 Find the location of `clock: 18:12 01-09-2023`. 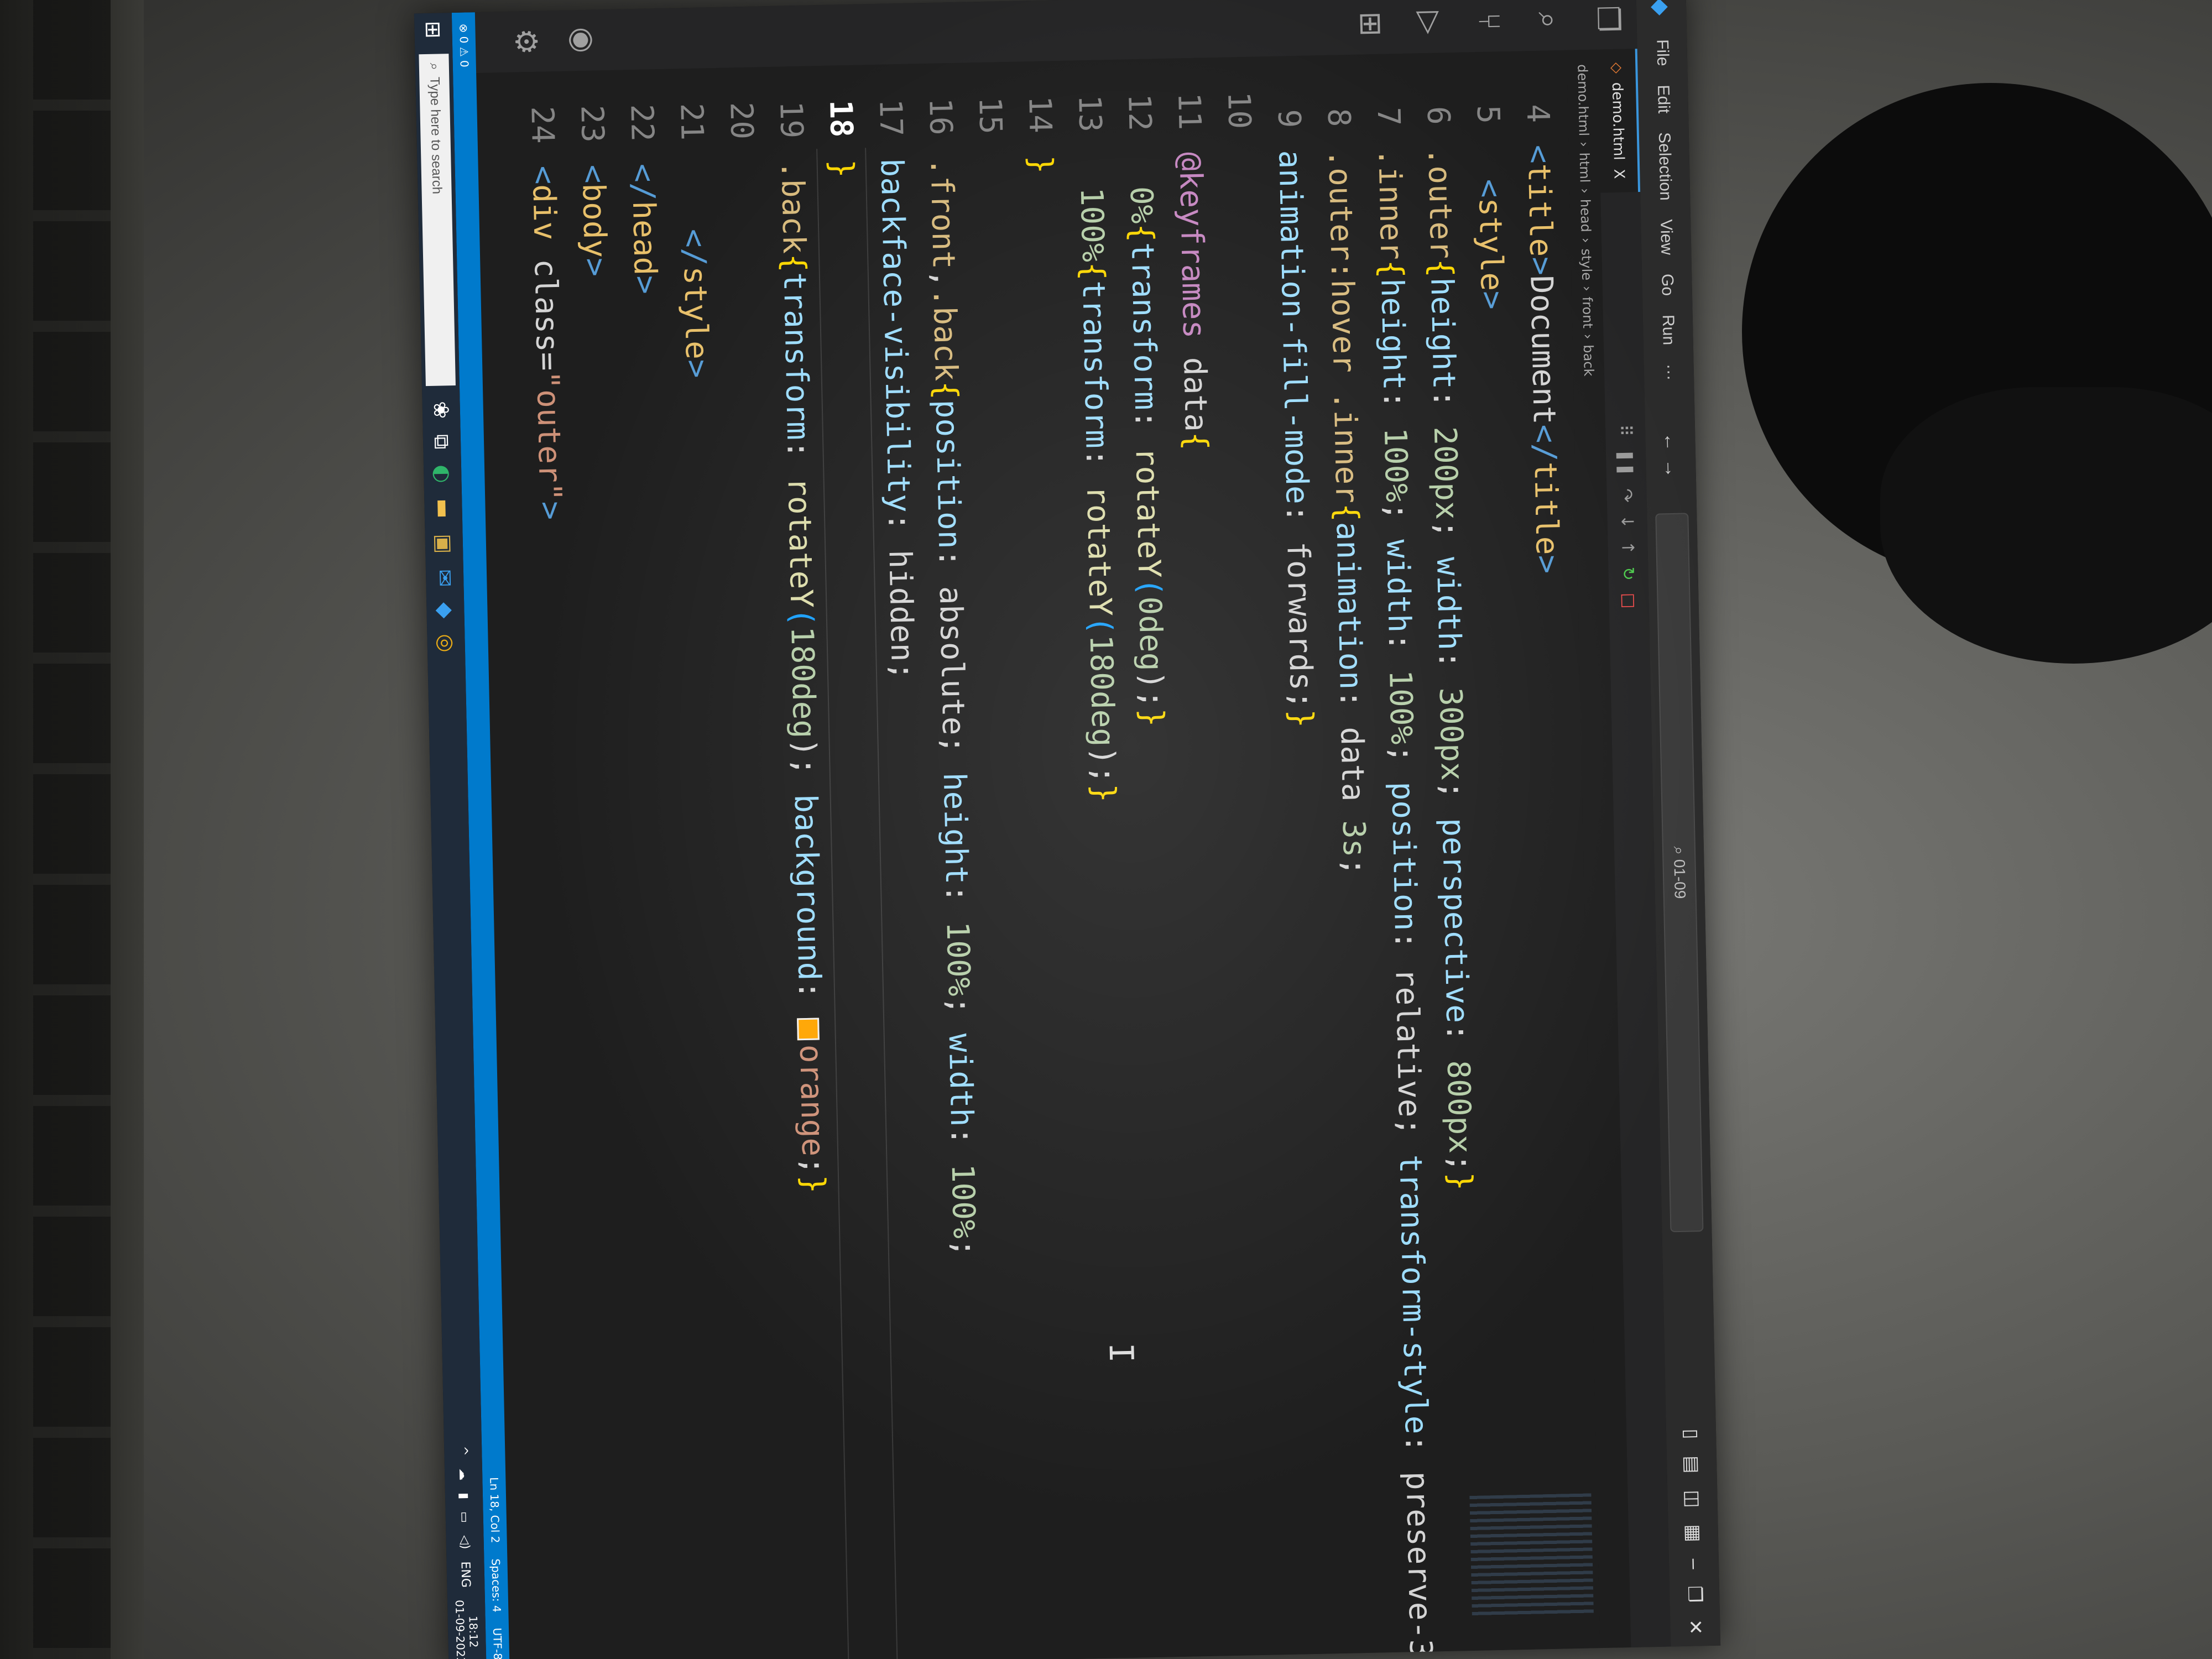

clock: 18:12 01-09-2023 is located at coordinates (467, 1629).